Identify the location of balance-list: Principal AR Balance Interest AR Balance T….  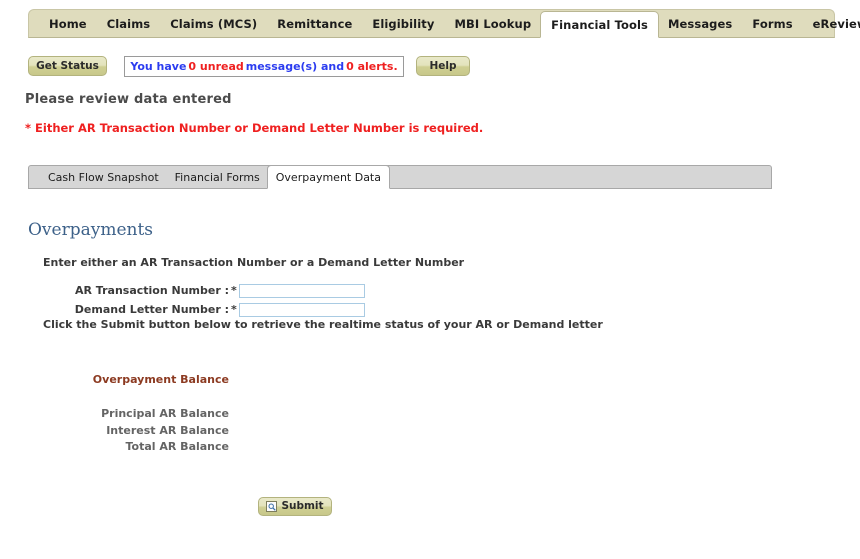
(114, 431).